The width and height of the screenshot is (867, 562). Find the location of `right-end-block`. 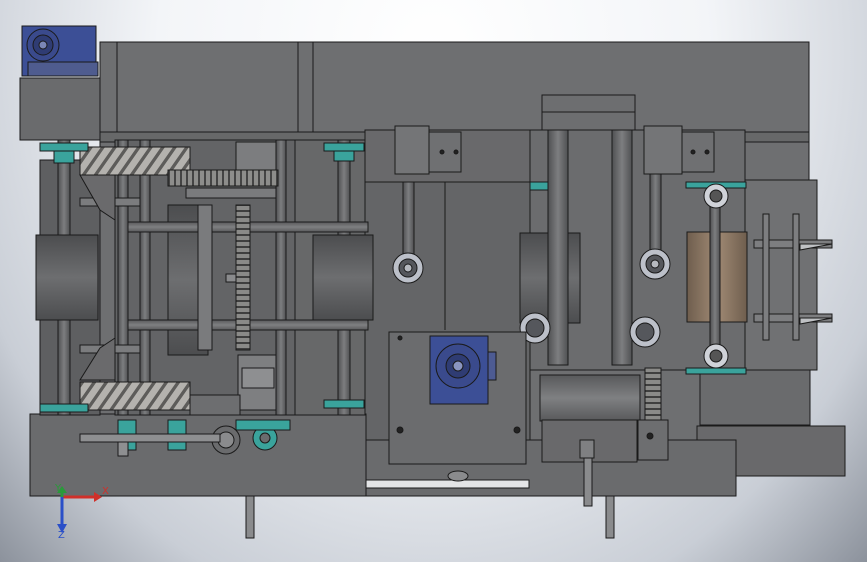

right-end-block is located at coordinates (781, 275).